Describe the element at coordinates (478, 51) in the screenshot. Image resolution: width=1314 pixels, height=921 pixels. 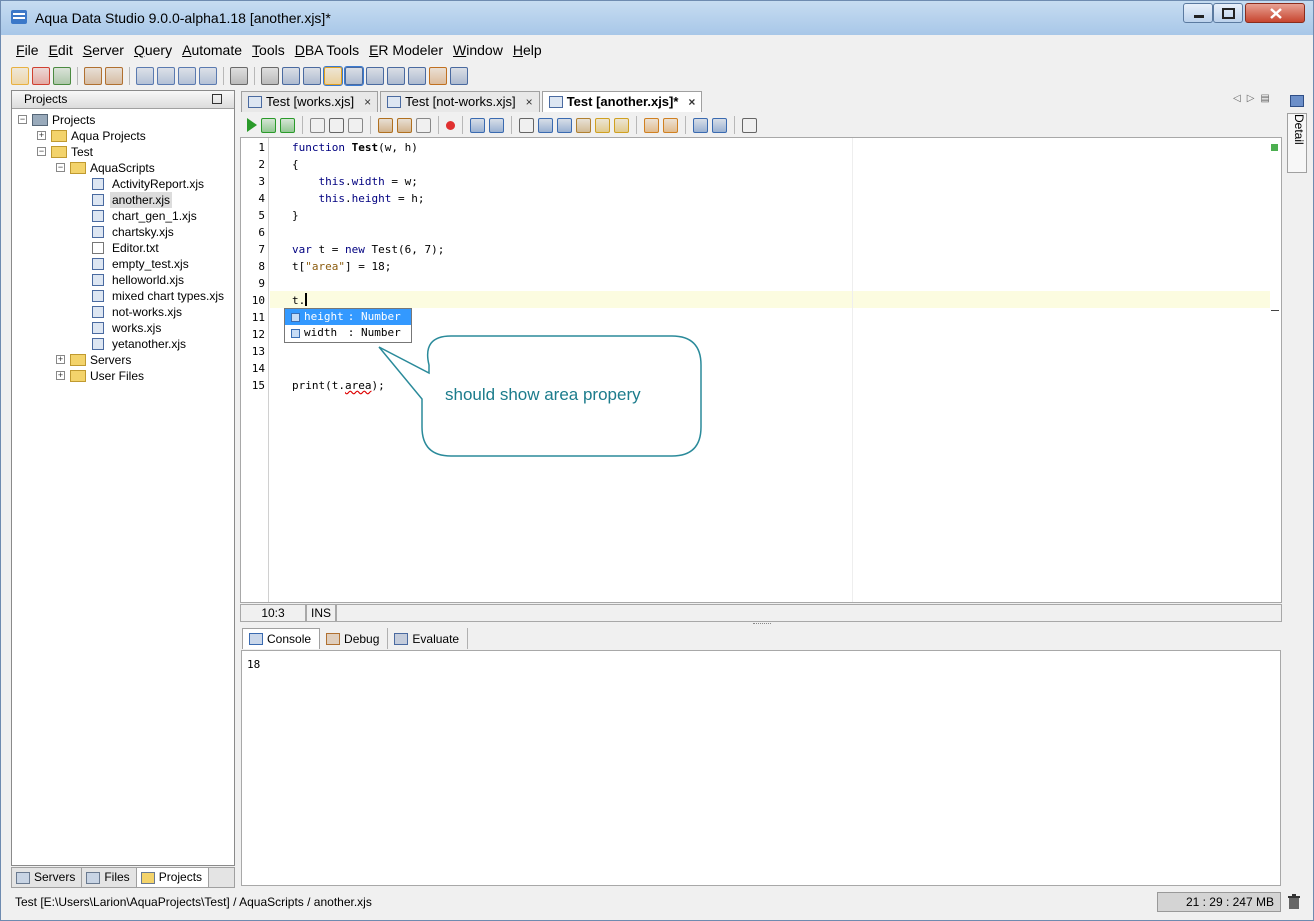
I see `menu-window: Window` at that location.